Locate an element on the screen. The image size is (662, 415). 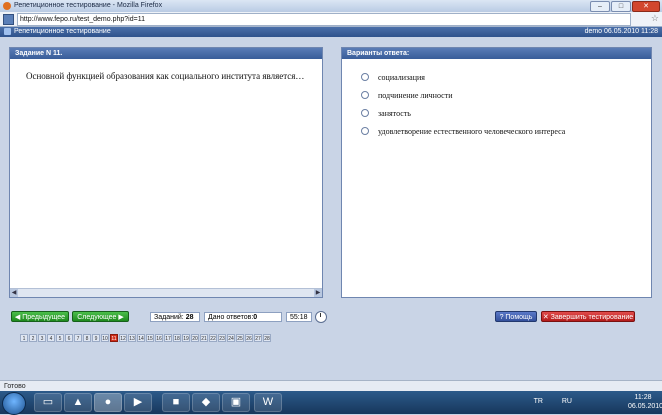
firefox-icon is located at coordinates (7, 6).